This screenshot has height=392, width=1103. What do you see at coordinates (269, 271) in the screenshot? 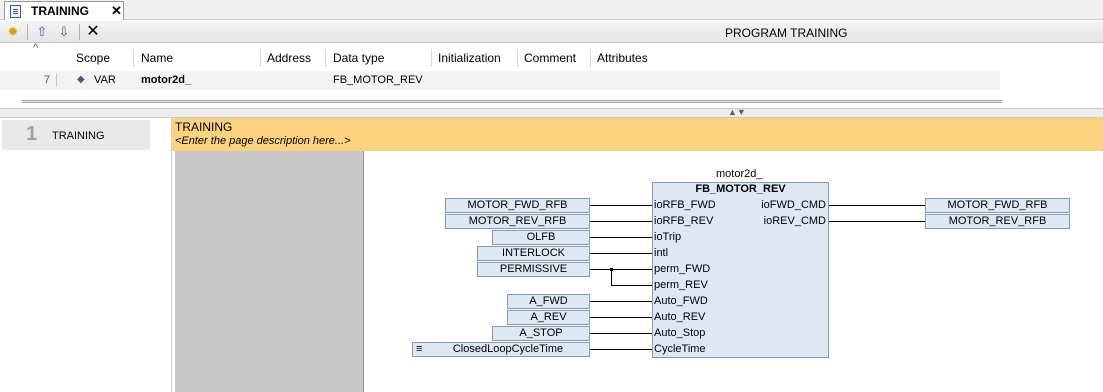
I see `network-margin` at bounding box center [269, 271].